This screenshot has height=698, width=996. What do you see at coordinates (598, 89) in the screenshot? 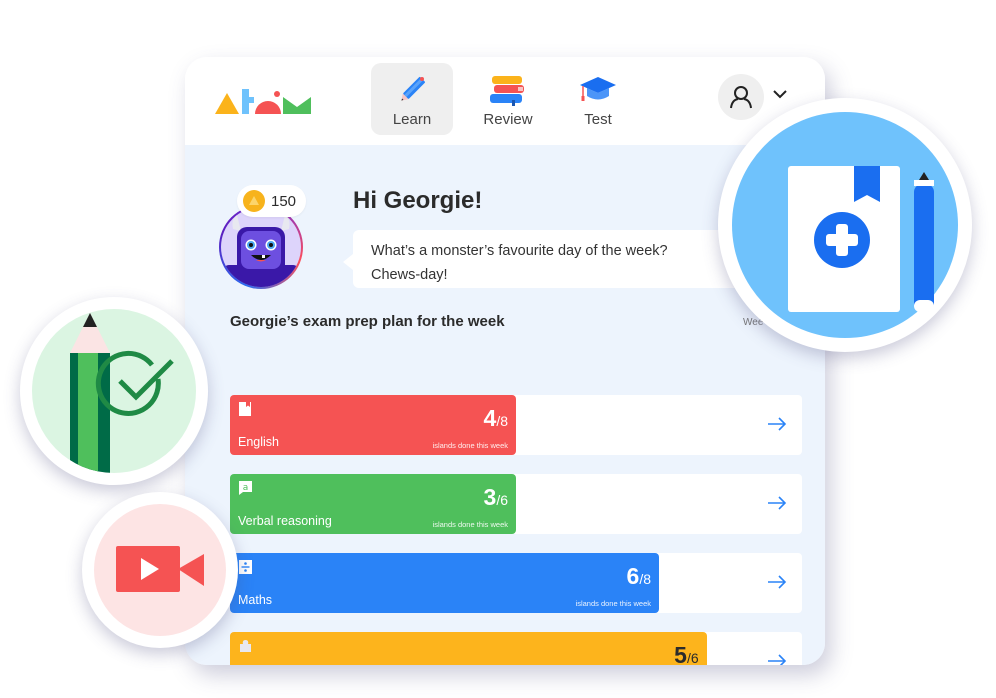
I see `graduation-cap-icon` at bounding box center [598, 89].